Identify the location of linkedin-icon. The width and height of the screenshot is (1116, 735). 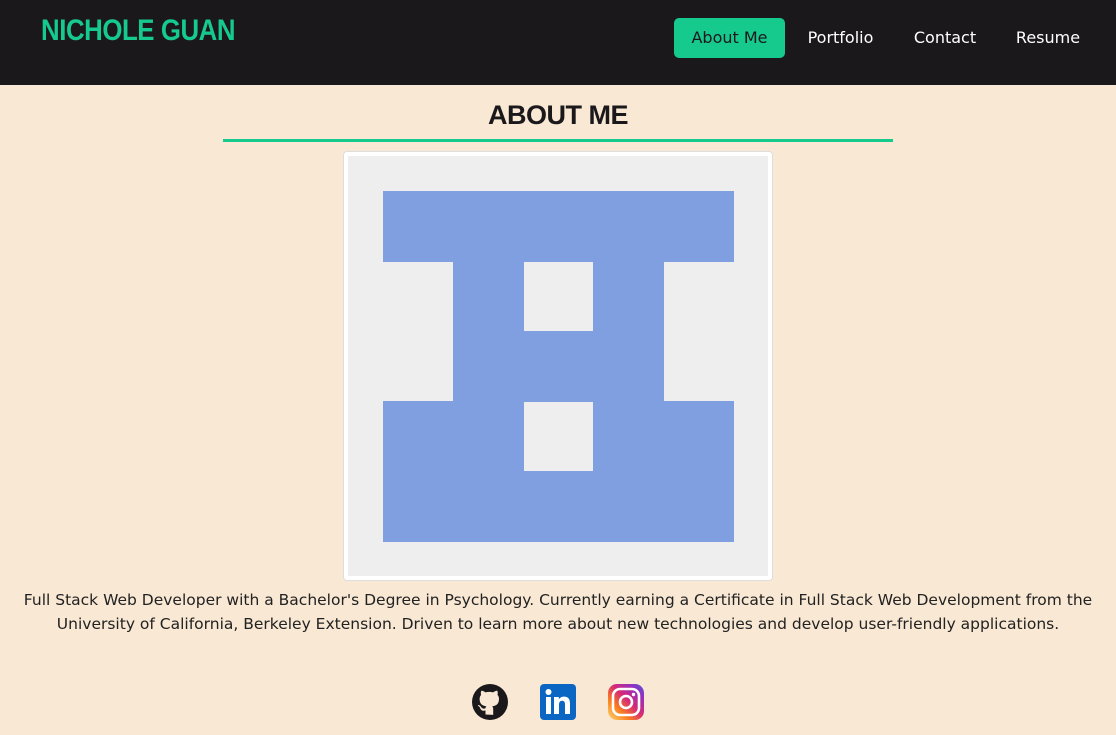
(558, 702).